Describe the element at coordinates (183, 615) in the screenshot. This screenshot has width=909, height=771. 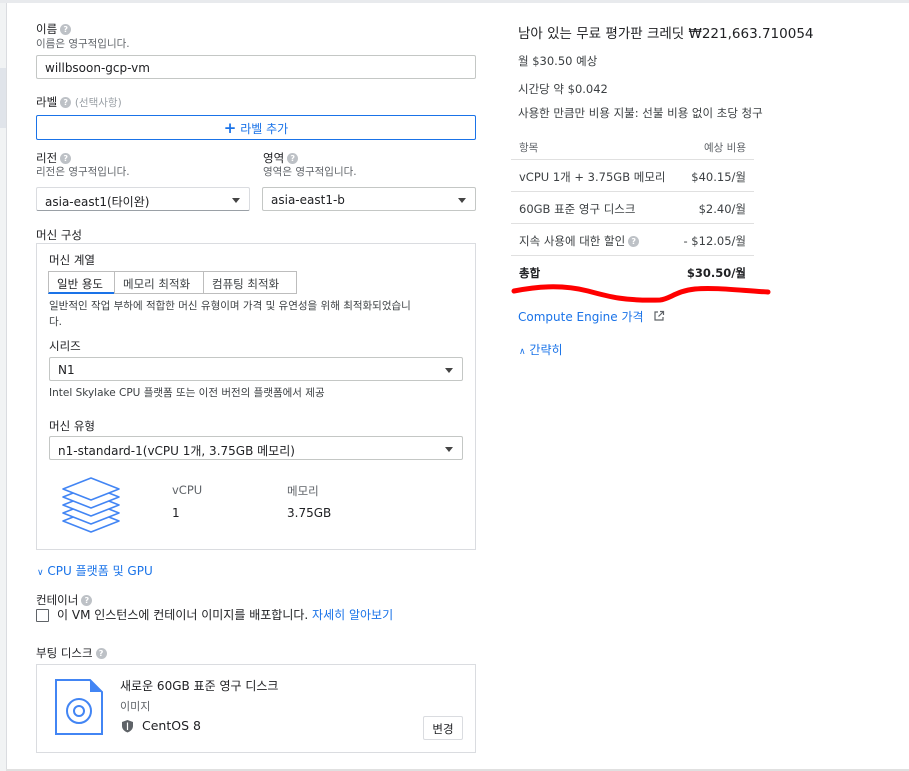
I see `container-checkbox-text: 이 VM 인스턴스에 컨테이너 이미지를 배포합니다.` at that location.